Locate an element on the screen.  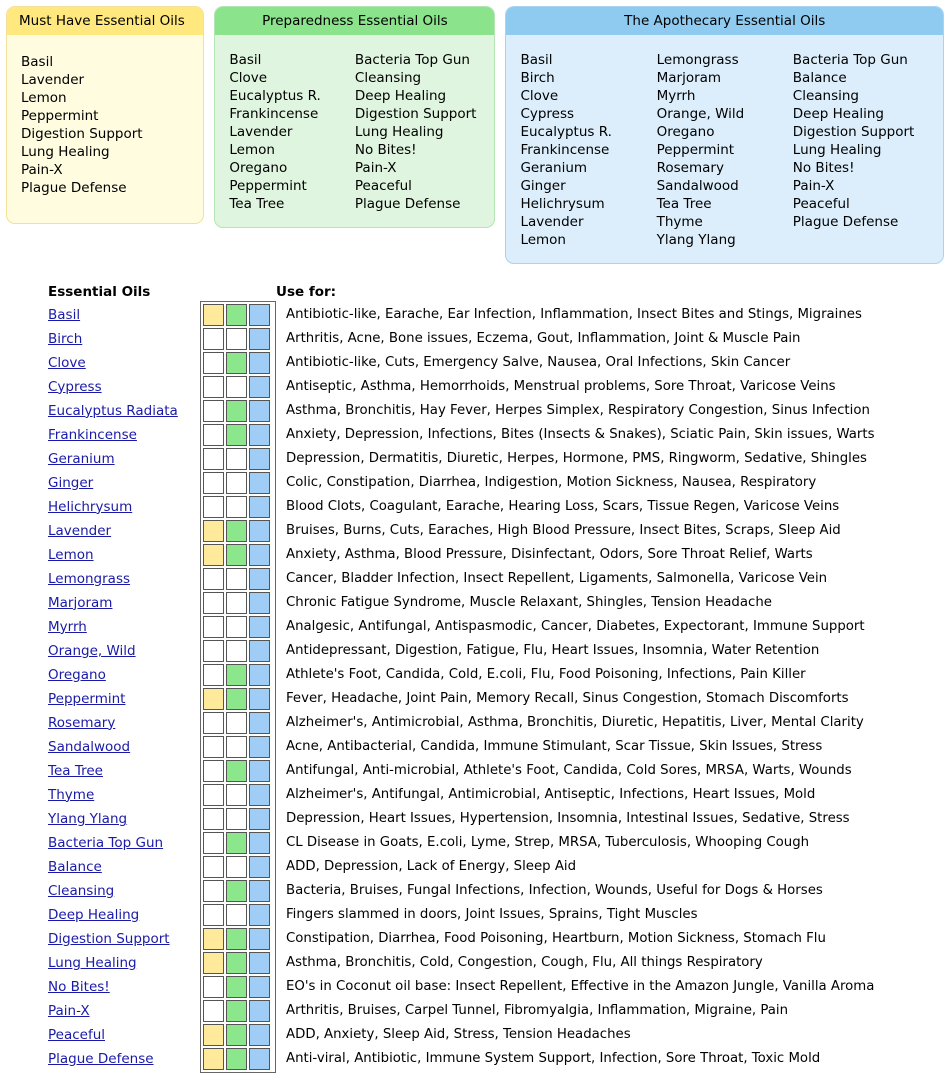
oil-name-link: Lung Healing is located at coordinates (92, 963).